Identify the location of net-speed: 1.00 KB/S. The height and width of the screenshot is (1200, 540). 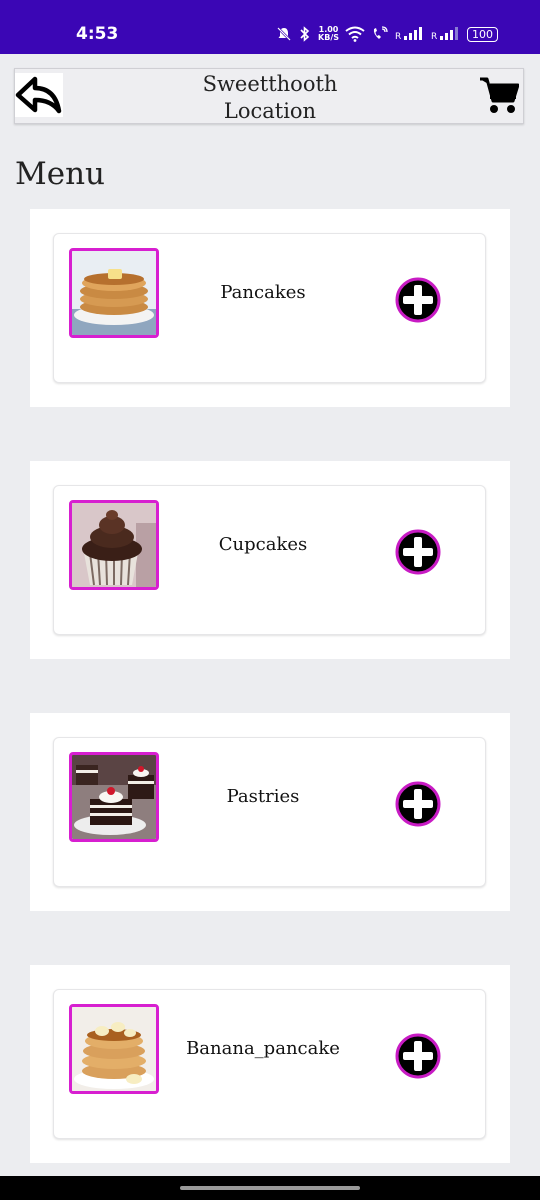
(328, 34).